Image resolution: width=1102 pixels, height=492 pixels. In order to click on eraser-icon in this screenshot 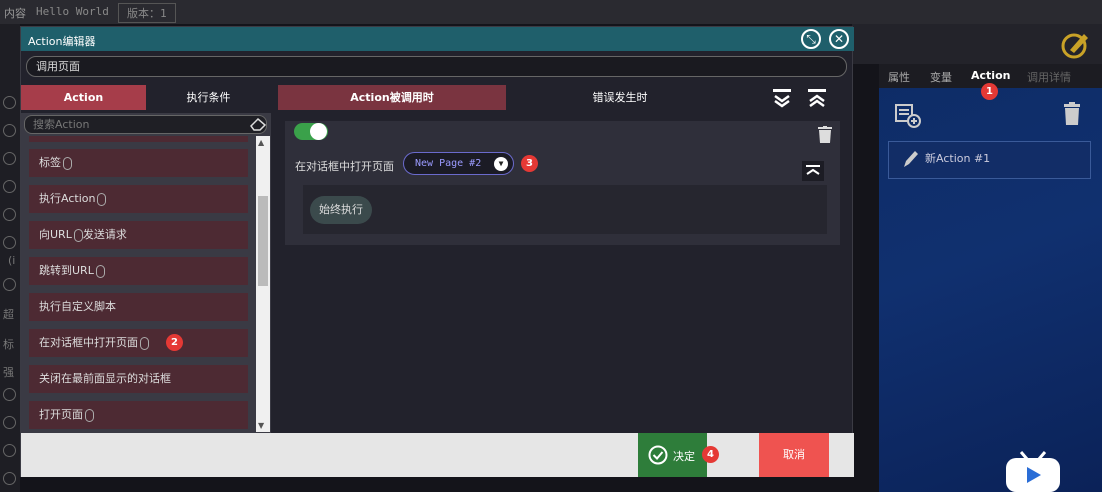, I will do `click(258, 124)`.